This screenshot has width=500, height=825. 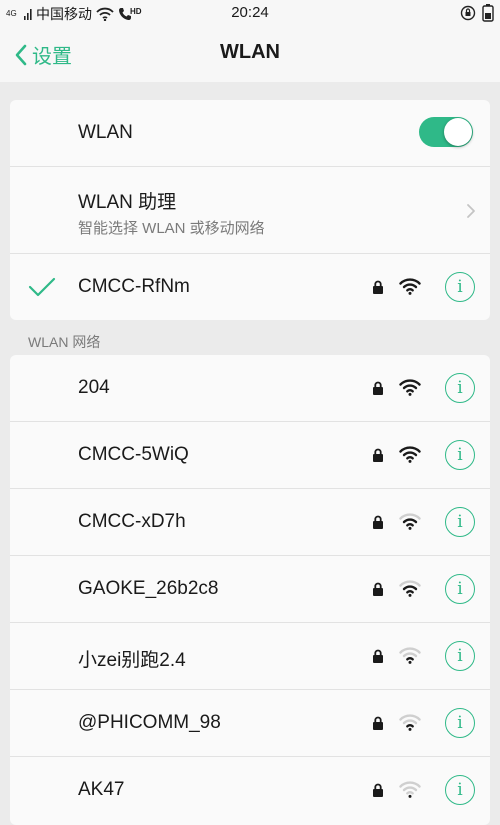 I want to click on network-ssid: AK47, so click(x=101, y=789).